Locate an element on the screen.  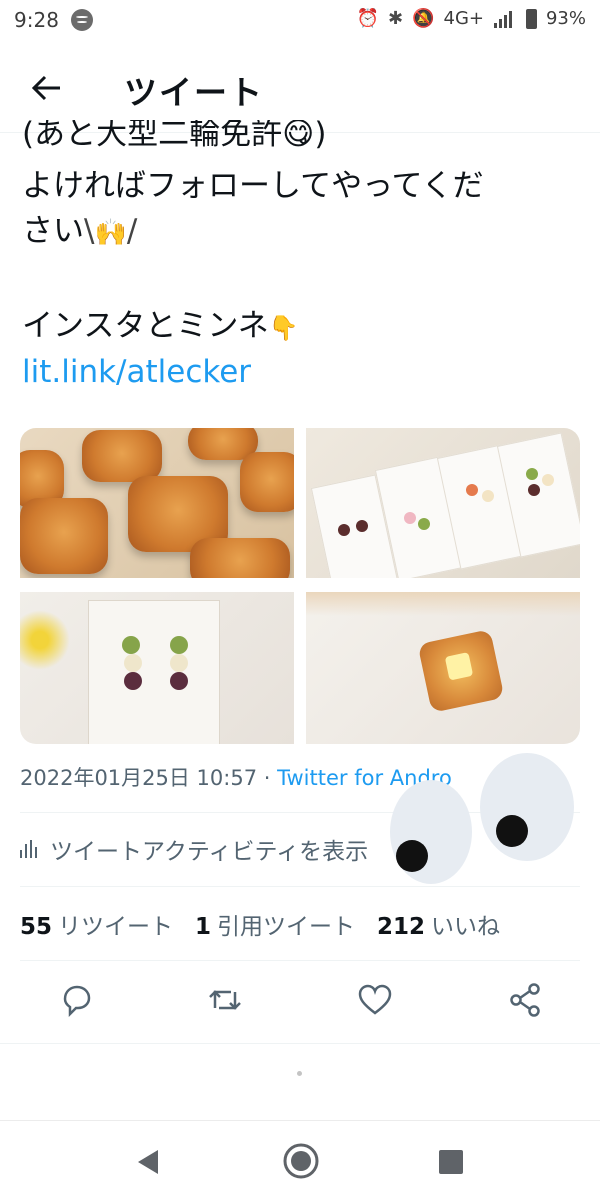
status-left: 9:28 is located at coordinates (53, 20).